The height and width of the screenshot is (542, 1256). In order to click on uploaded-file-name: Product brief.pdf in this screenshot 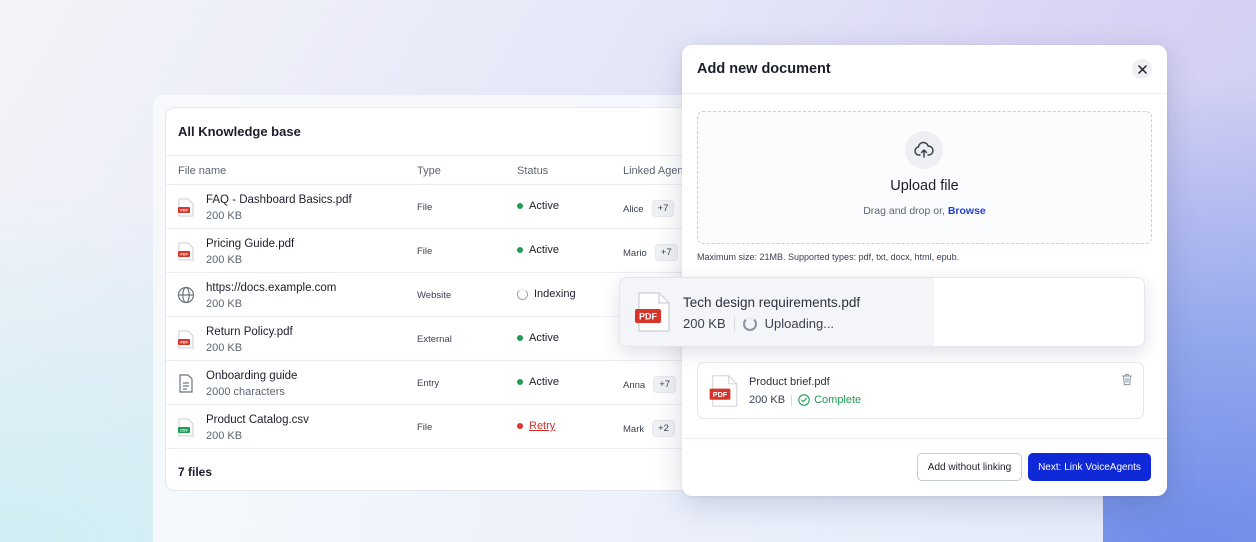, I will do `click(789, 382)`.